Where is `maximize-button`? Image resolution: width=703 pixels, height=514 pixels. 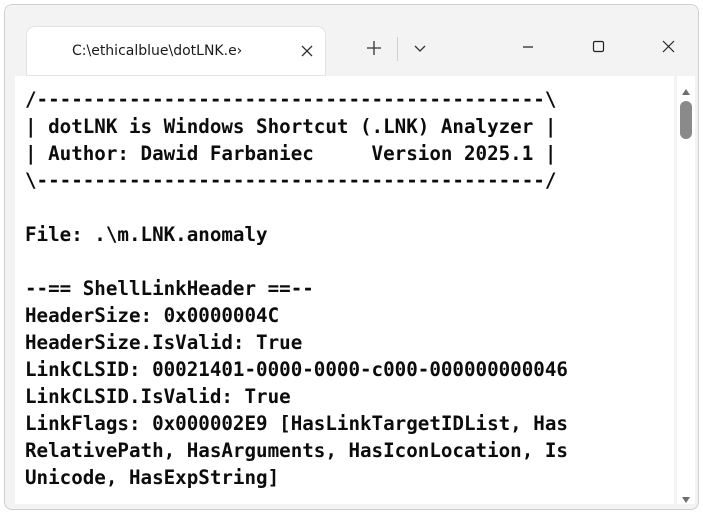
maximize-button is located at coordinates (598, 47).